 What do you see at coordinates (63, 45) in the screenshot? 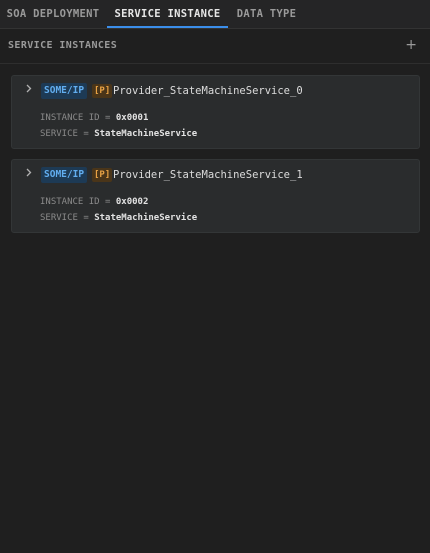
I see `section-title: SERVICE INSTANCES` at bounding box center [63, 45].